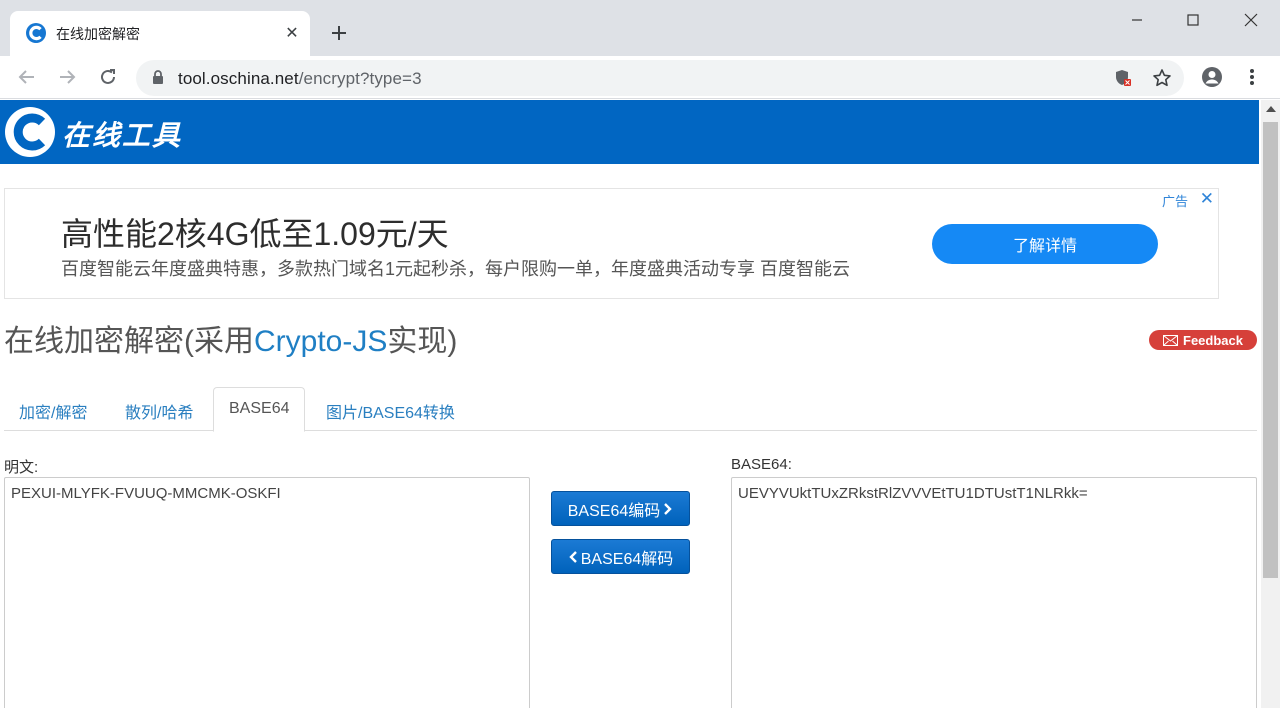 Image resolution: width=1280 pixels, height=708 pixels. I want to click on page-title: 在线加密解密(采用Crypto-JS实现), so click(231, 341).